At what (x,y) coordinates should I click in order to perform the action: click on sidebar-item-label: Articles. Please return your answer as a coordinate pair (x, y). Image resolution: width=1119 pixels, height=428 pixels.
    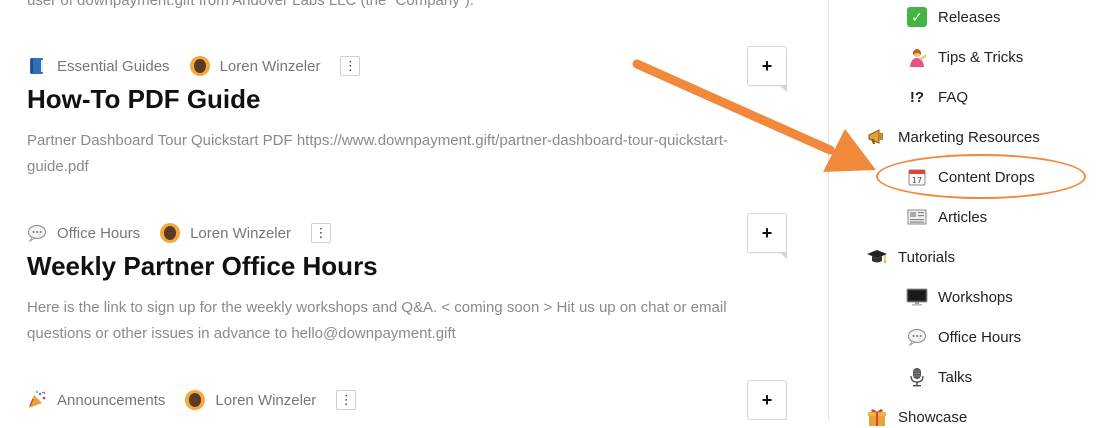
    Looking at the image, I should click on (963, 217).